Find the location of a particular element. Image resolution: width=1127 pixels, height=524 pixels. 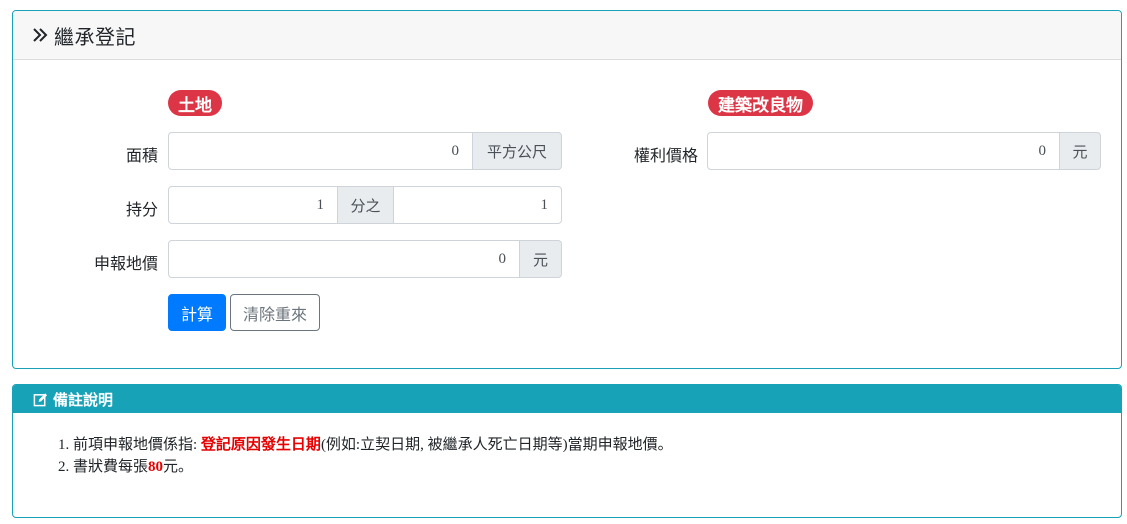

declared-value-label: 申報地價 is located at coordinates (125, 264).